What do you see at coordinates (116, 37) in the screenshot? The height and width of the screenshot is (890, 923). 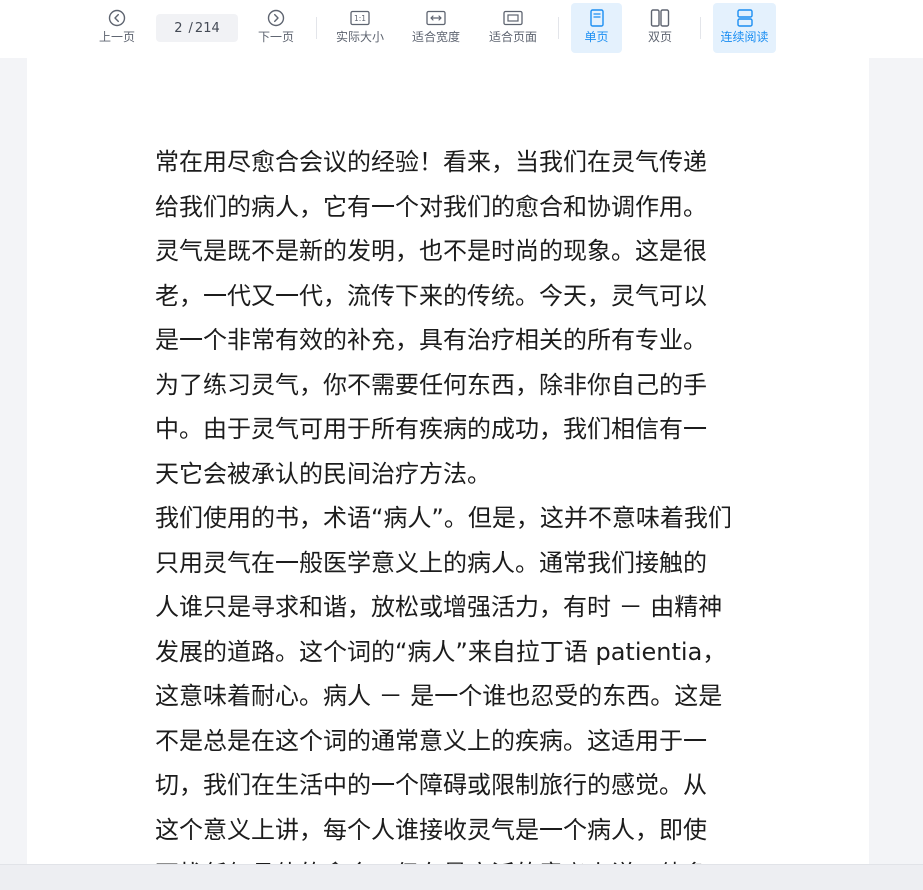 I see `prev-page-label: 上一页` at bounding box center [116, 37].